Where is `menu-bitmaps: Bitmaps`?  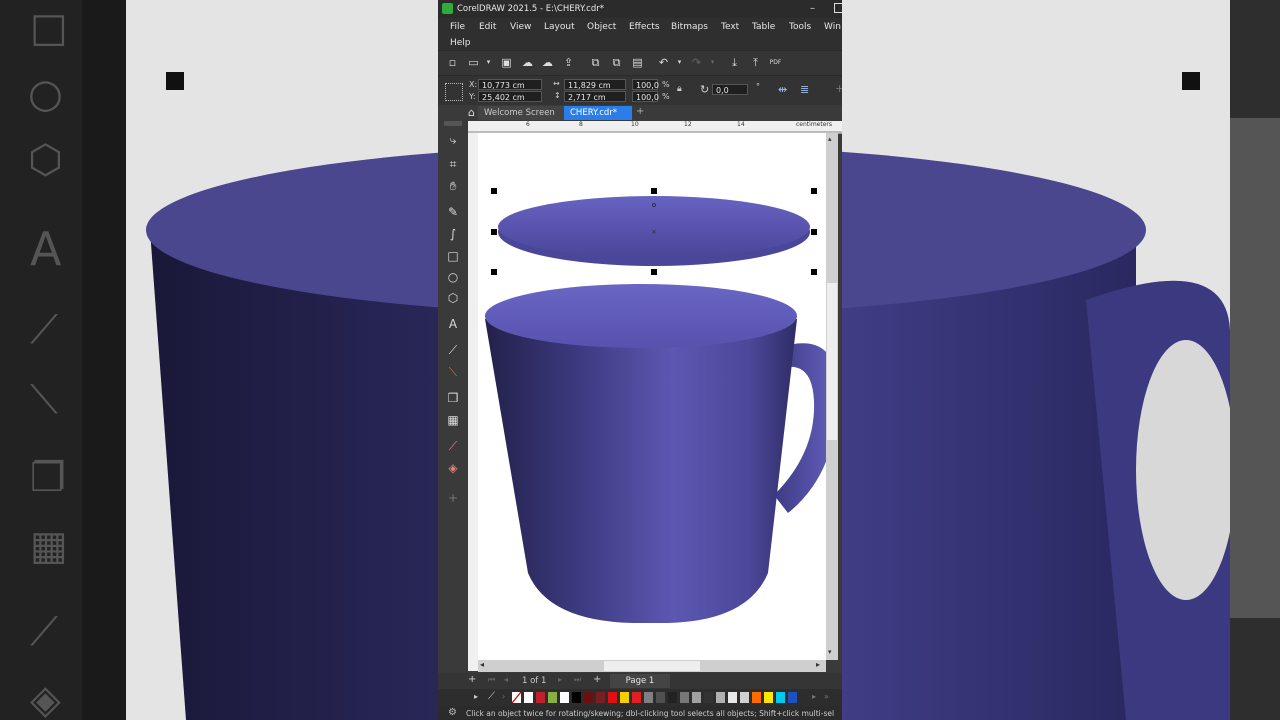
menu-bitmaps: Bitmaps is located at coordinates (689, 27).